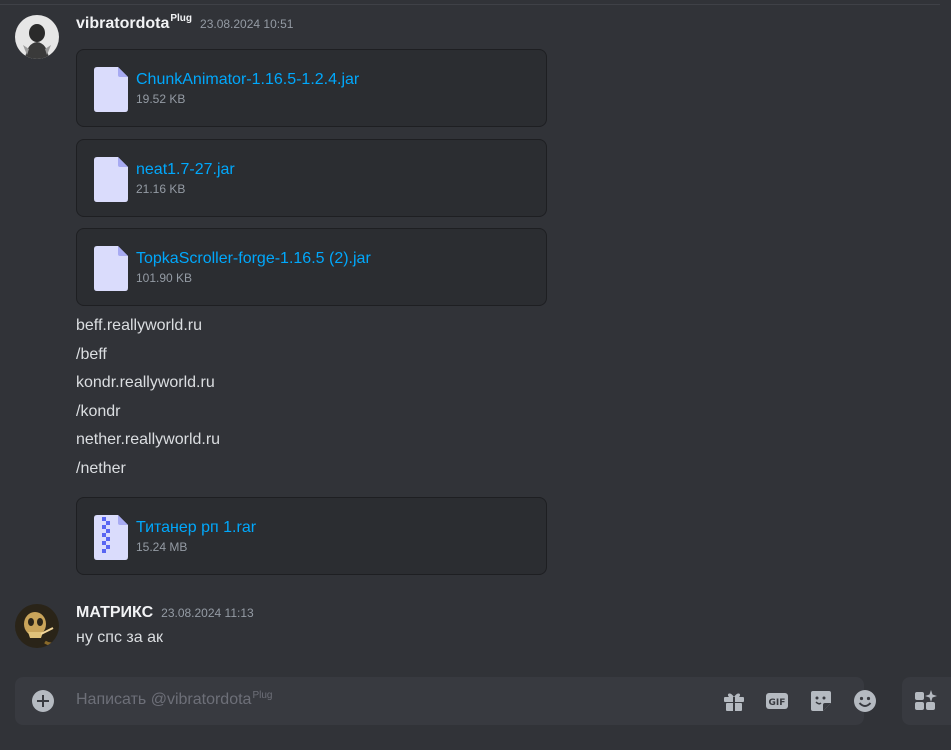 The width and height of the screenshot is (951, 750). What do you see at coordinates (91, 354) in the screenshot?
I see `message-text-line: /beff` at bounding box center [91, 354].